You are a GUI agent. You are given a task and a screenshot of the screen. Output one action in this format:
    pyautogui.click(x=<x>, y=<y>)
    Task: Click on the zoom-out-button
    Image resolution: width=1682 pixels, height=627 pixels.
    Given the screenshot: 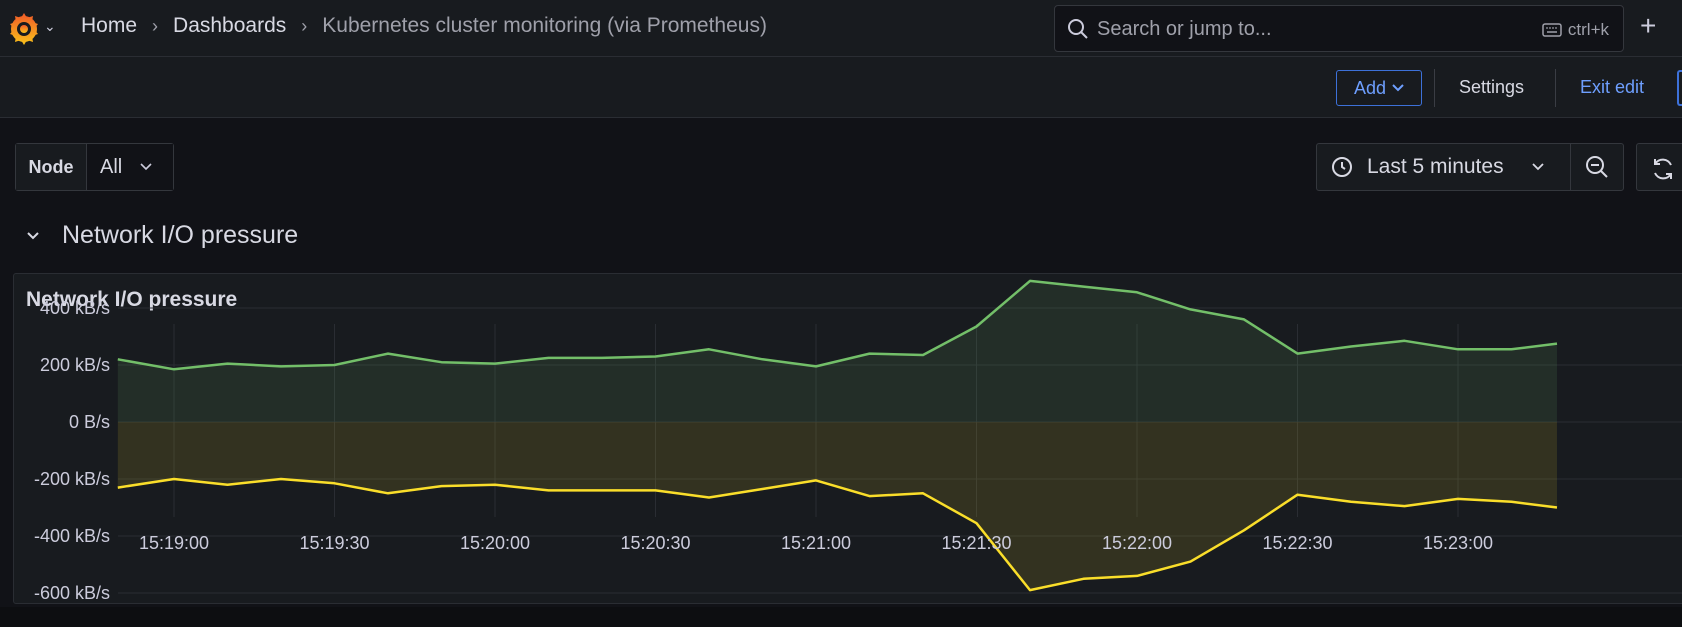 What is the action you would take?
    pyautogui.click(x=1597, y=167)
    